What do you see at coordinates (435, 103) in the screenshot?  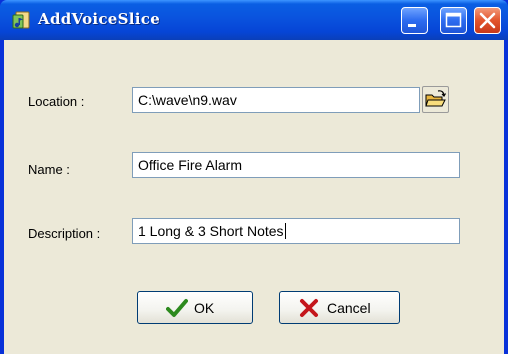 I see `folder-open-icon` at bounding box center [435, 103].